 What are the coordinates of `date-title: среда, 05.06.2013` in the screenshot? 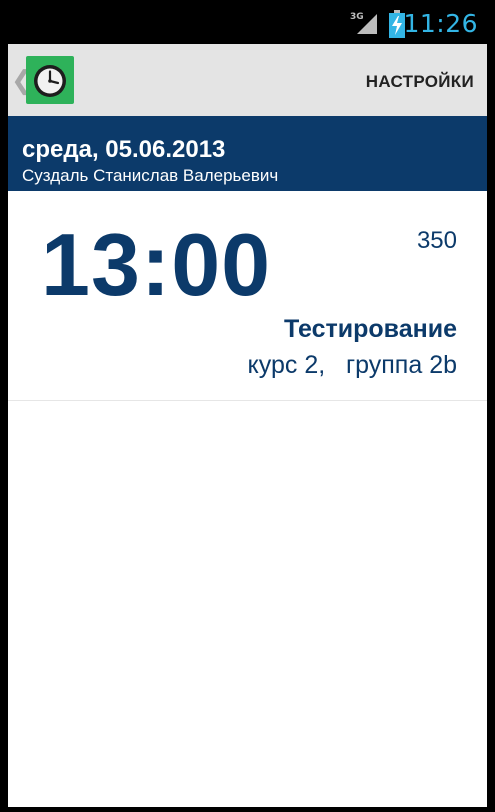 It's located at (124, 149).